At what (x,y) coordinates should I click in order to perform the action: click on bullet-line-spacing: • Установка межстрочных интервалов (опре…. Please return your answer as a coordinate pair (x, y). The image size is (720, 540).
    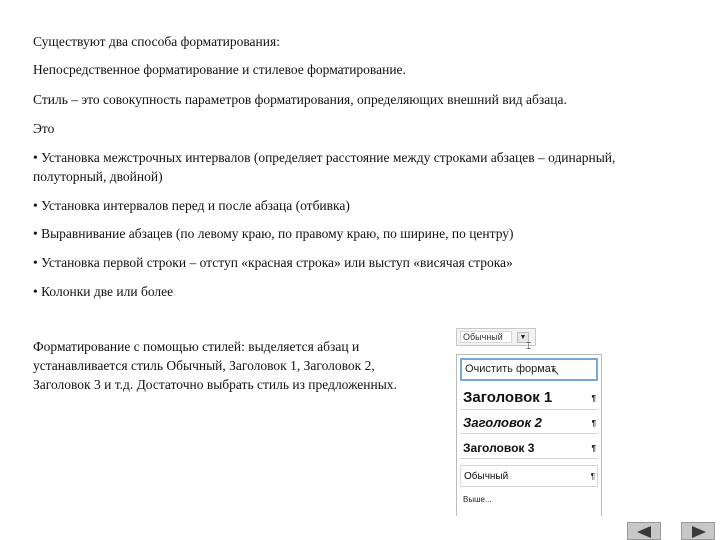
    Looking at the image, I should click on (324, 167).